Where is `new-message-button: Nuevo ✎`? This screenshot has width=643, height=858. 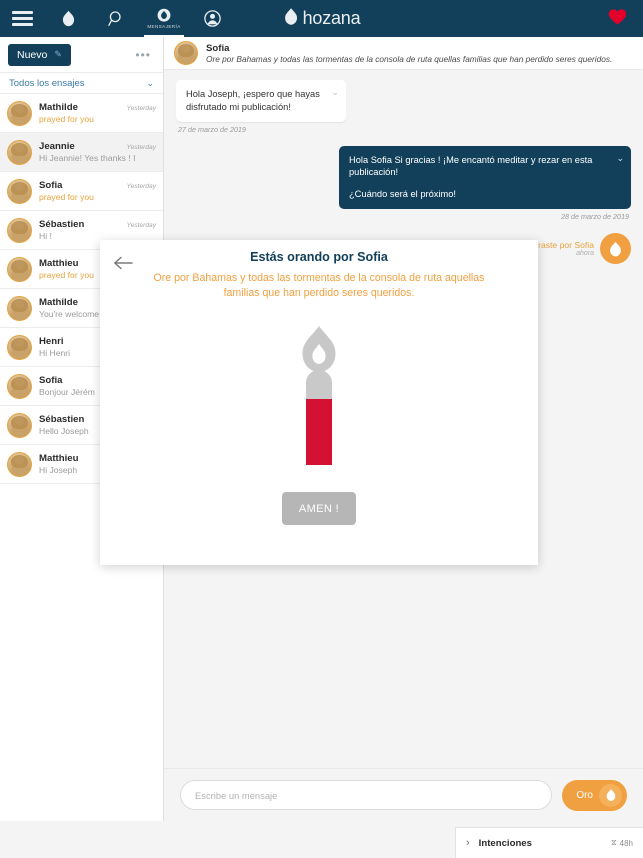
new-message-button: Nuevo ✎ is located at coordinates (39, 54).